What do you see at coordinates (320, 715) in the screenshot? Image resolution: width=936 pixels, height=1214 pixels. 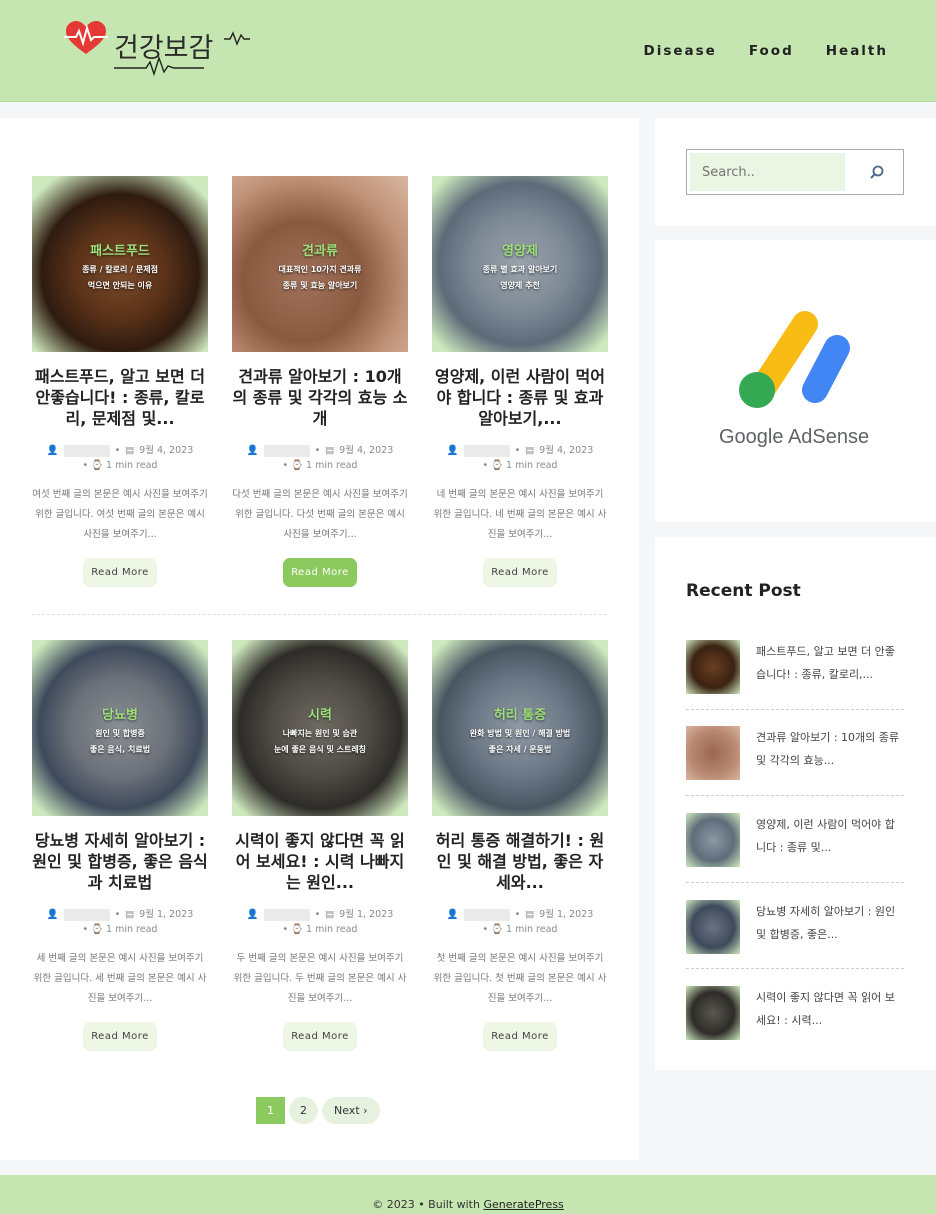 I see `thumb-category: 시력` at bounding box center [320, 715].